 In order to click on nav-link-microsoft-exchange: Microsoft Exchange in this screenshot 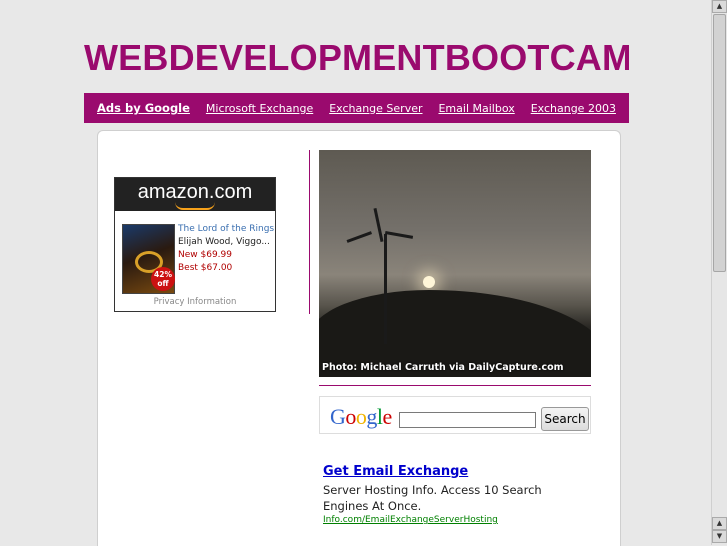, I will do `click(259, 108)`.